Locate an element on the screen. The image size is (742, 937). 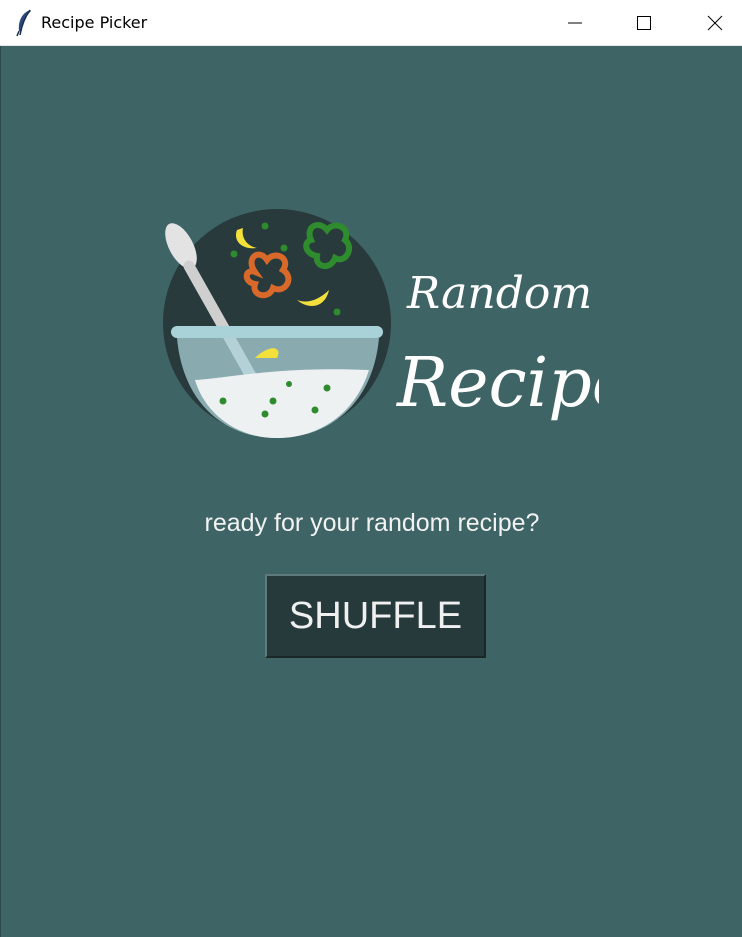
logo-text-random: Random is located at coordinates (499, 293).